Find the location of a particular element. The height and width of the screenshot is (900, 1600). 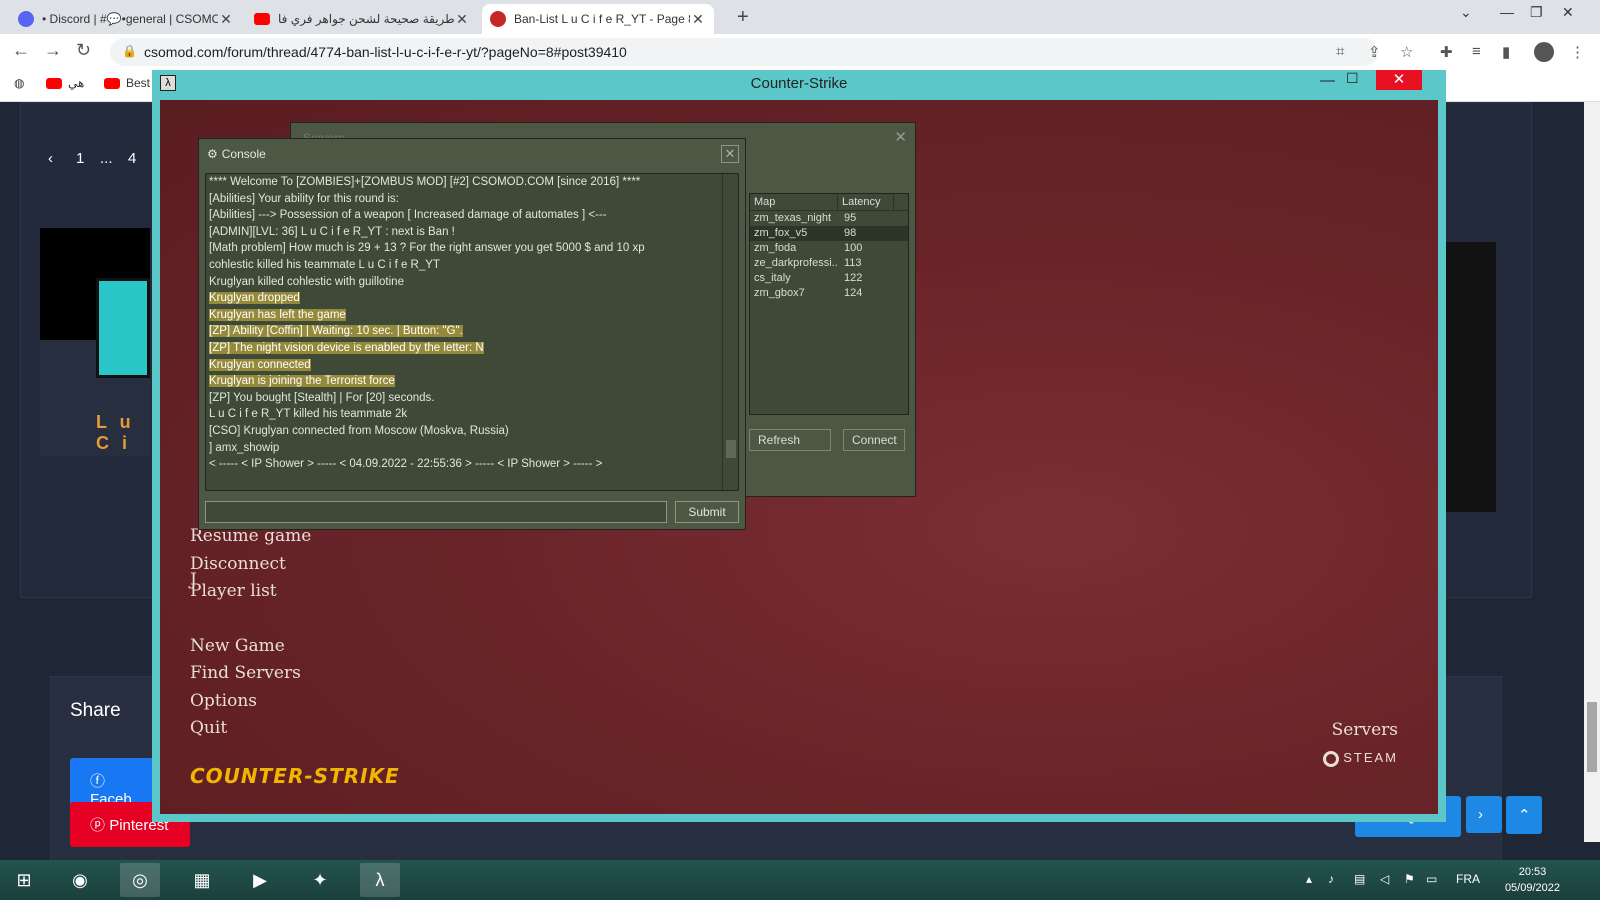

table-row: zm_texas_night 95 is located at coordinates (829, 218).